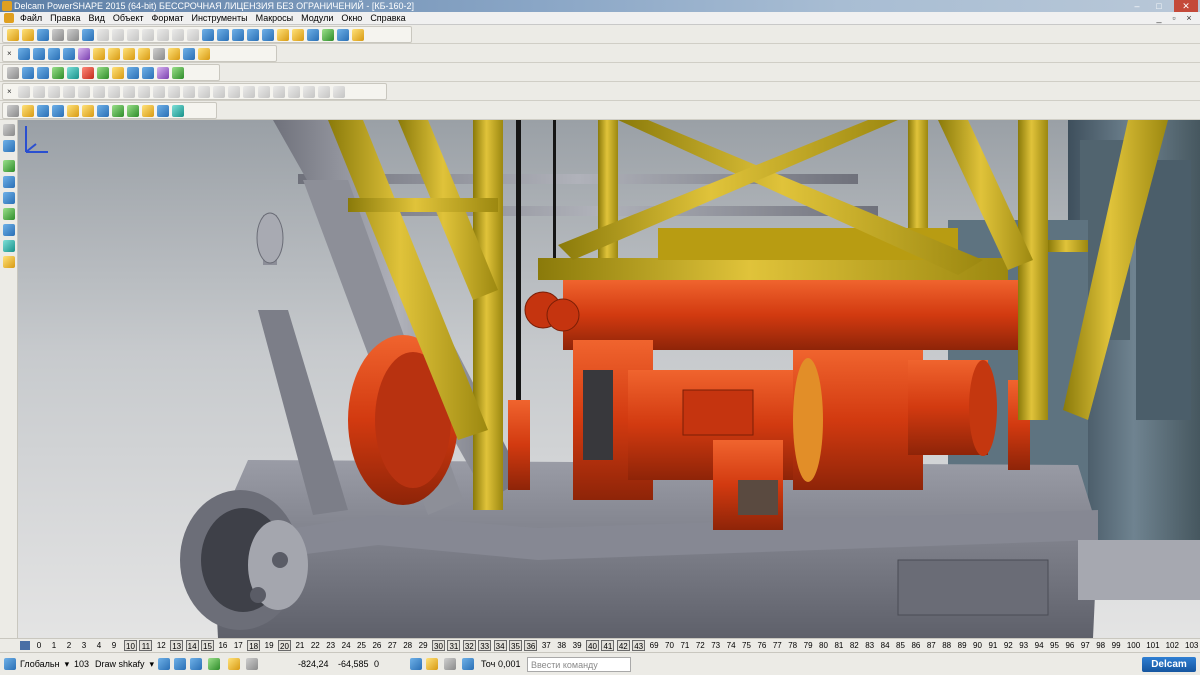 The image size is (1200, 675). What do you see at coordinates (343, 34) in the screenshot?
I see `symbol-icon` at bounding box center [343, 34].